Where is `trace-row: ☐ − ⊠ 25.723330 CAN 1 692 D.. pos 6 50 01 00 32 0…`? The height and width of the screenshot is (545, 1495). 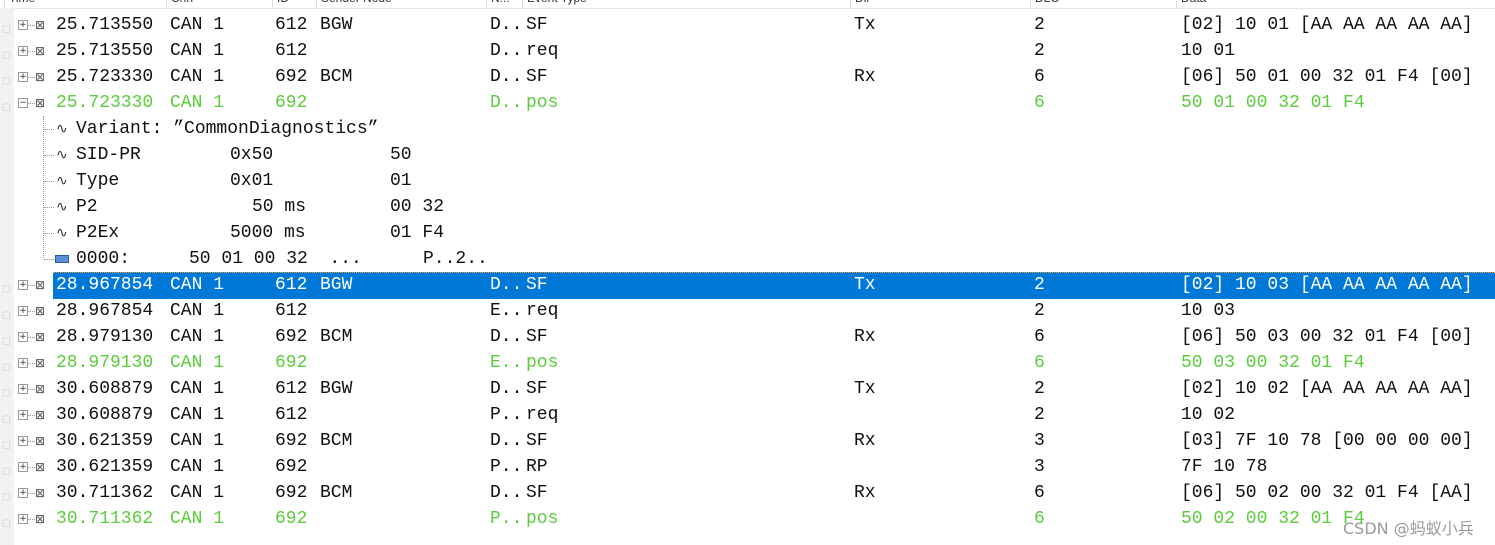
trace-row: ☐ − ⊠ 25.723330 CAN 1 692 D.. pos 6 50 01 00 32 0… is located at coordinates (747, 103).